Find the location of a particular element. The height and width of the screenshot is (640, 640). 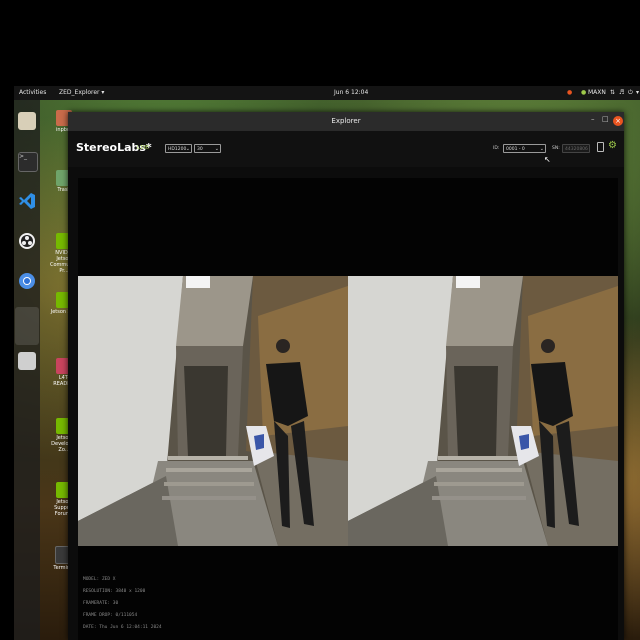

resolution-select: HD1200 ⌄ is located at coordinates (178, 148).